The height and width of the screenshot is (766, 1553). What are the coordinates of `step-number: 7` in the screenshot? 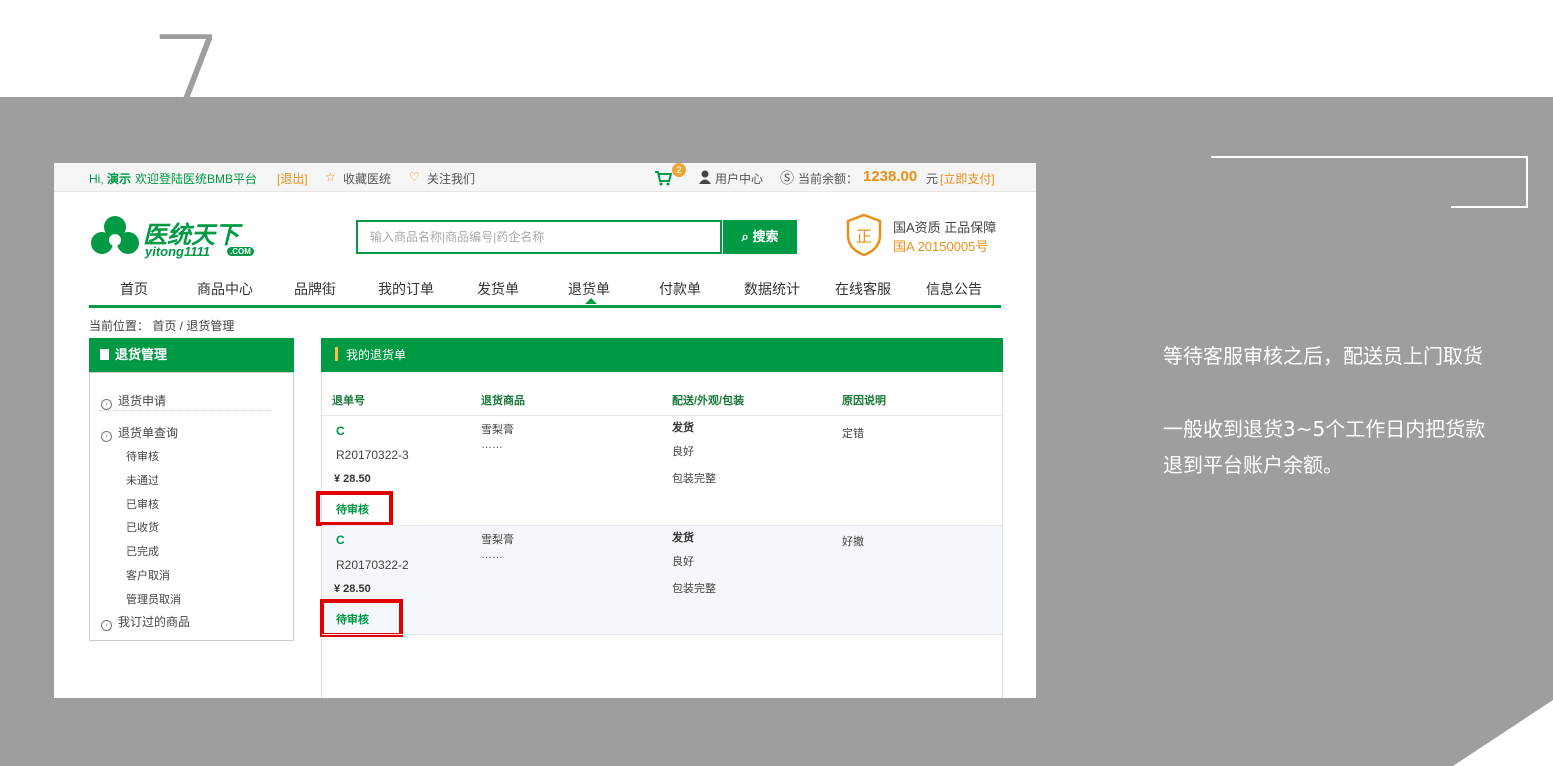 It's located at (188, 79).